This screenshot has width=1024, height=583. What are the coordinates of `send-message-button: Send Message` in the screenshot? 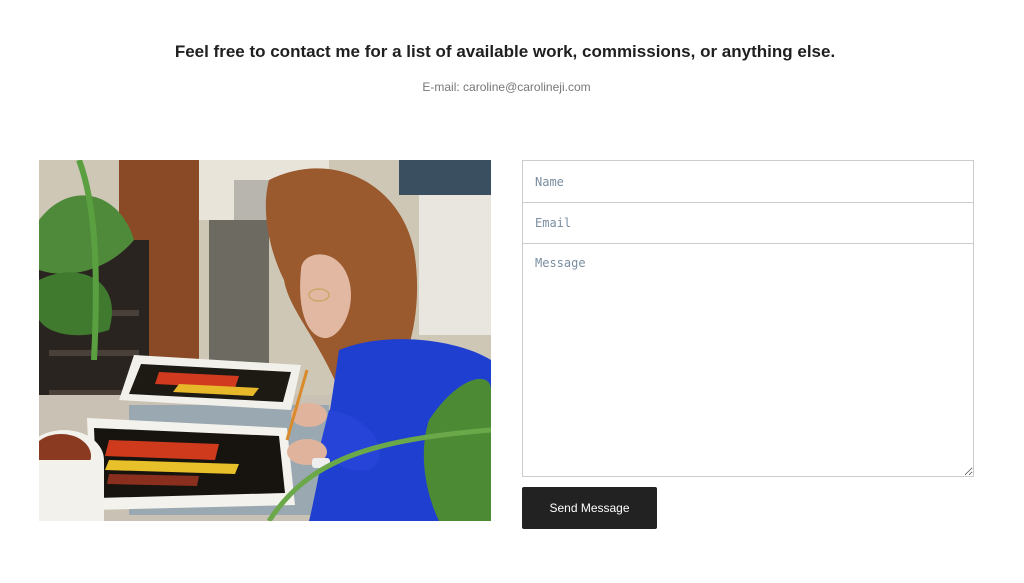 It's located at (589, 508).